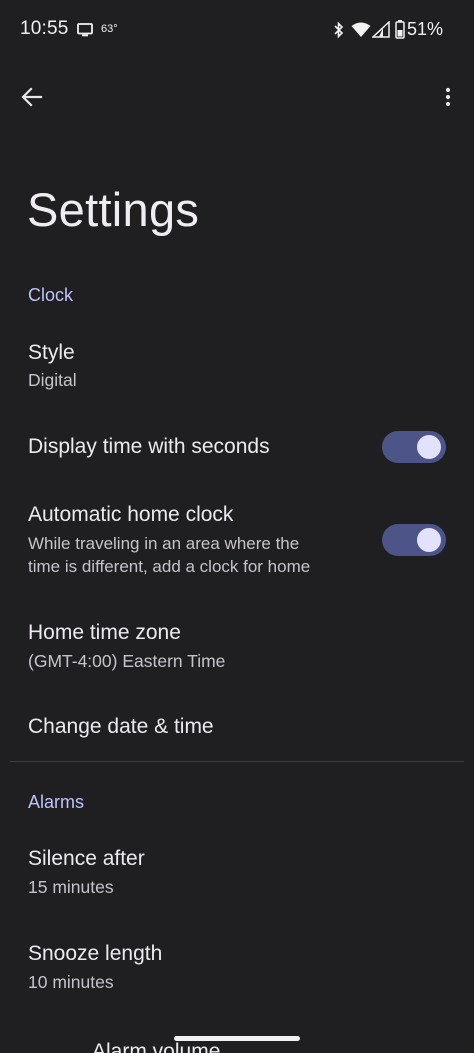 This screenshot has width=474, height=1053. I want to click on bluetooth-icon, so click(339, 32).